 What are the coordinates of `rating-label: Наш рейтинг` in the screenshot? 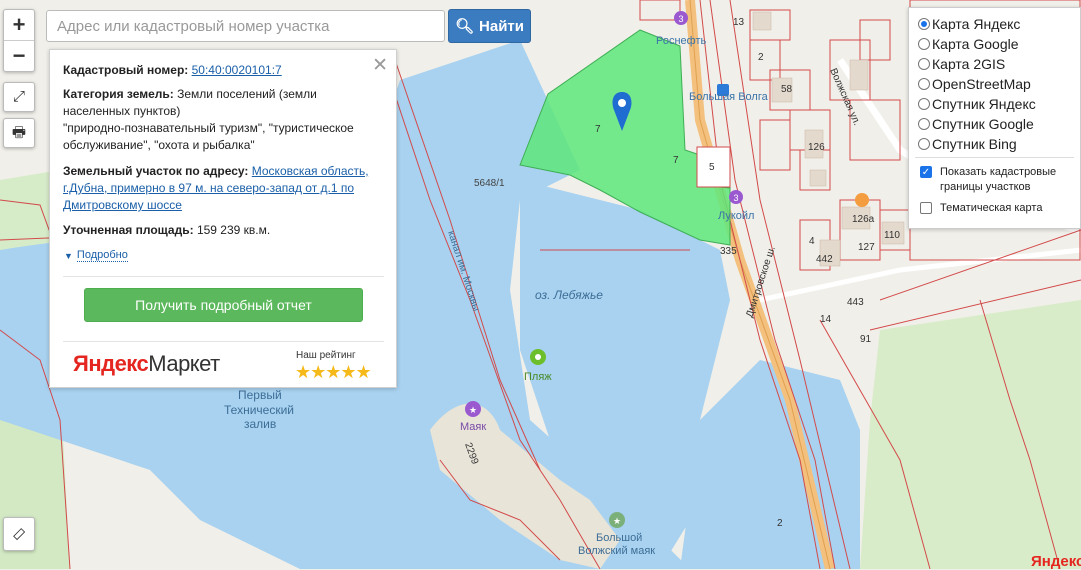 It's located at (326, 355).